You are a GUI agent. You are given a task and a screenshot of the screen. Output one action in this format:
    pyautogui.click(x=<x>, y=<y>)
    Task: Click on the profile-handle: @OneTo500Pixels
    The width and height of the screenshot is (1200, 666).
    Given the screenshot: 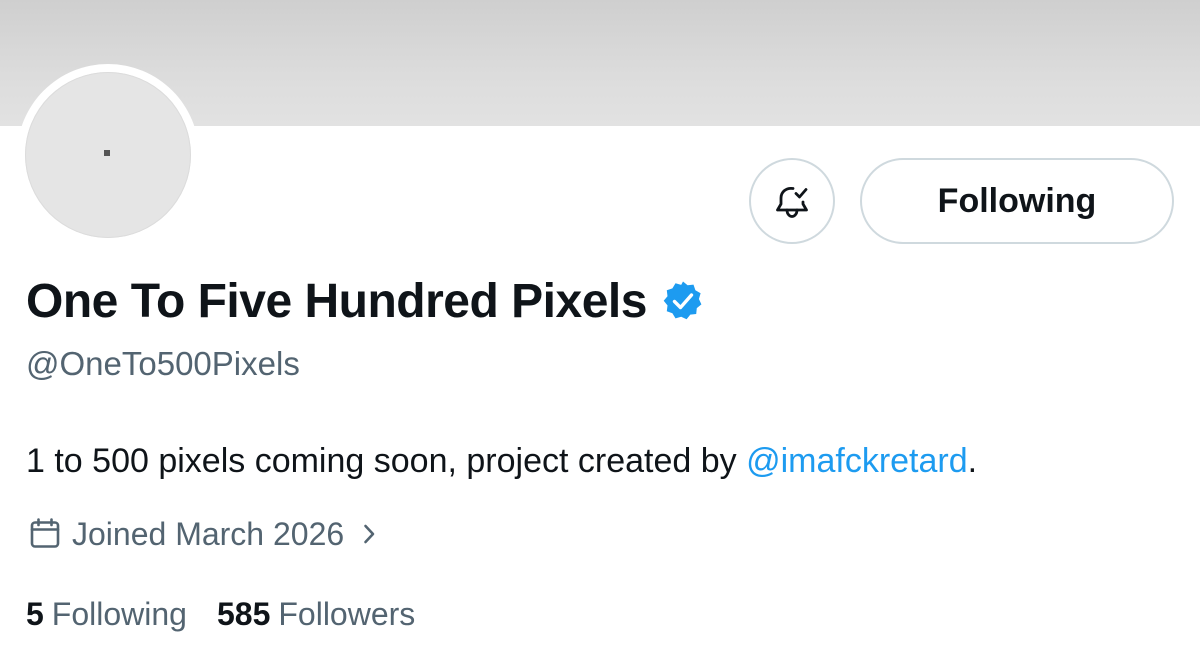 What is the action you would take?
    pyautogui.click(x=163, y=363)
    